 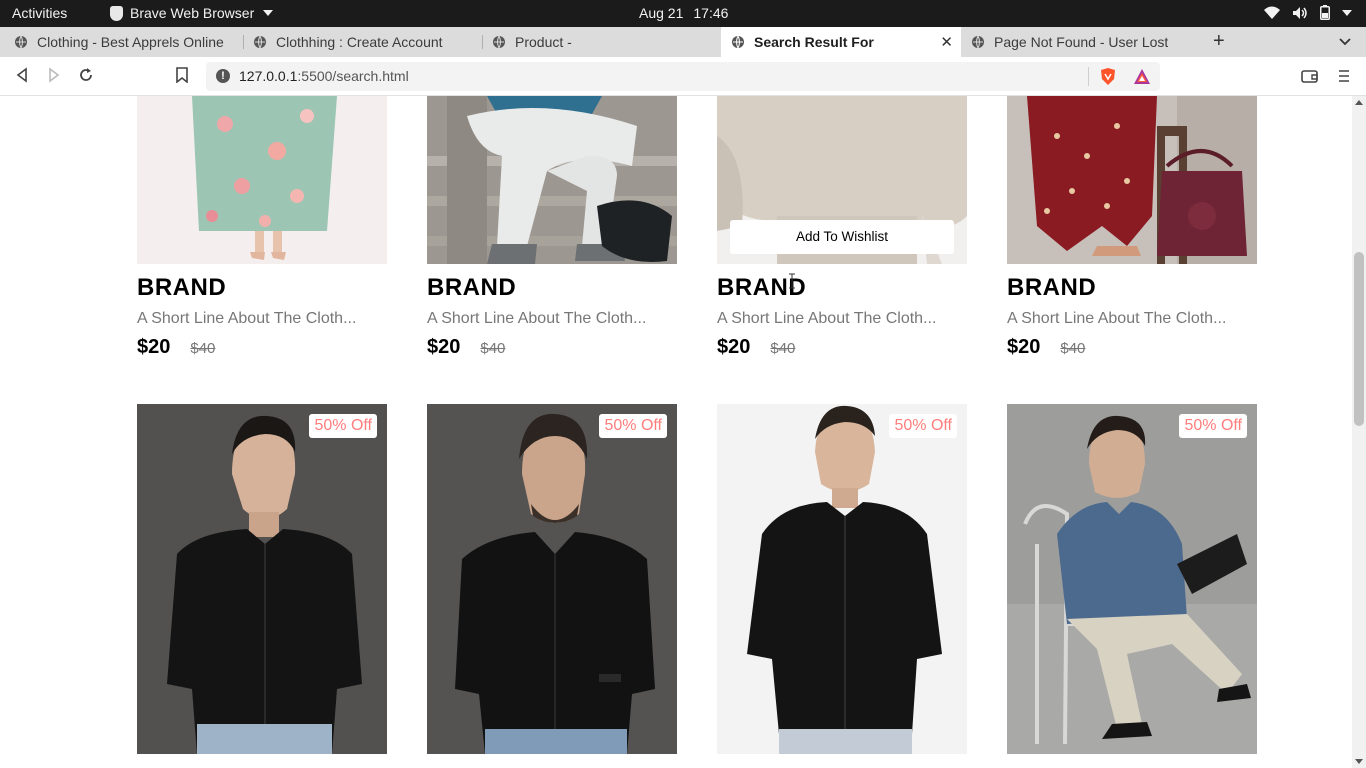 I want to click on battery-icon, so click(x=1325, y=12).